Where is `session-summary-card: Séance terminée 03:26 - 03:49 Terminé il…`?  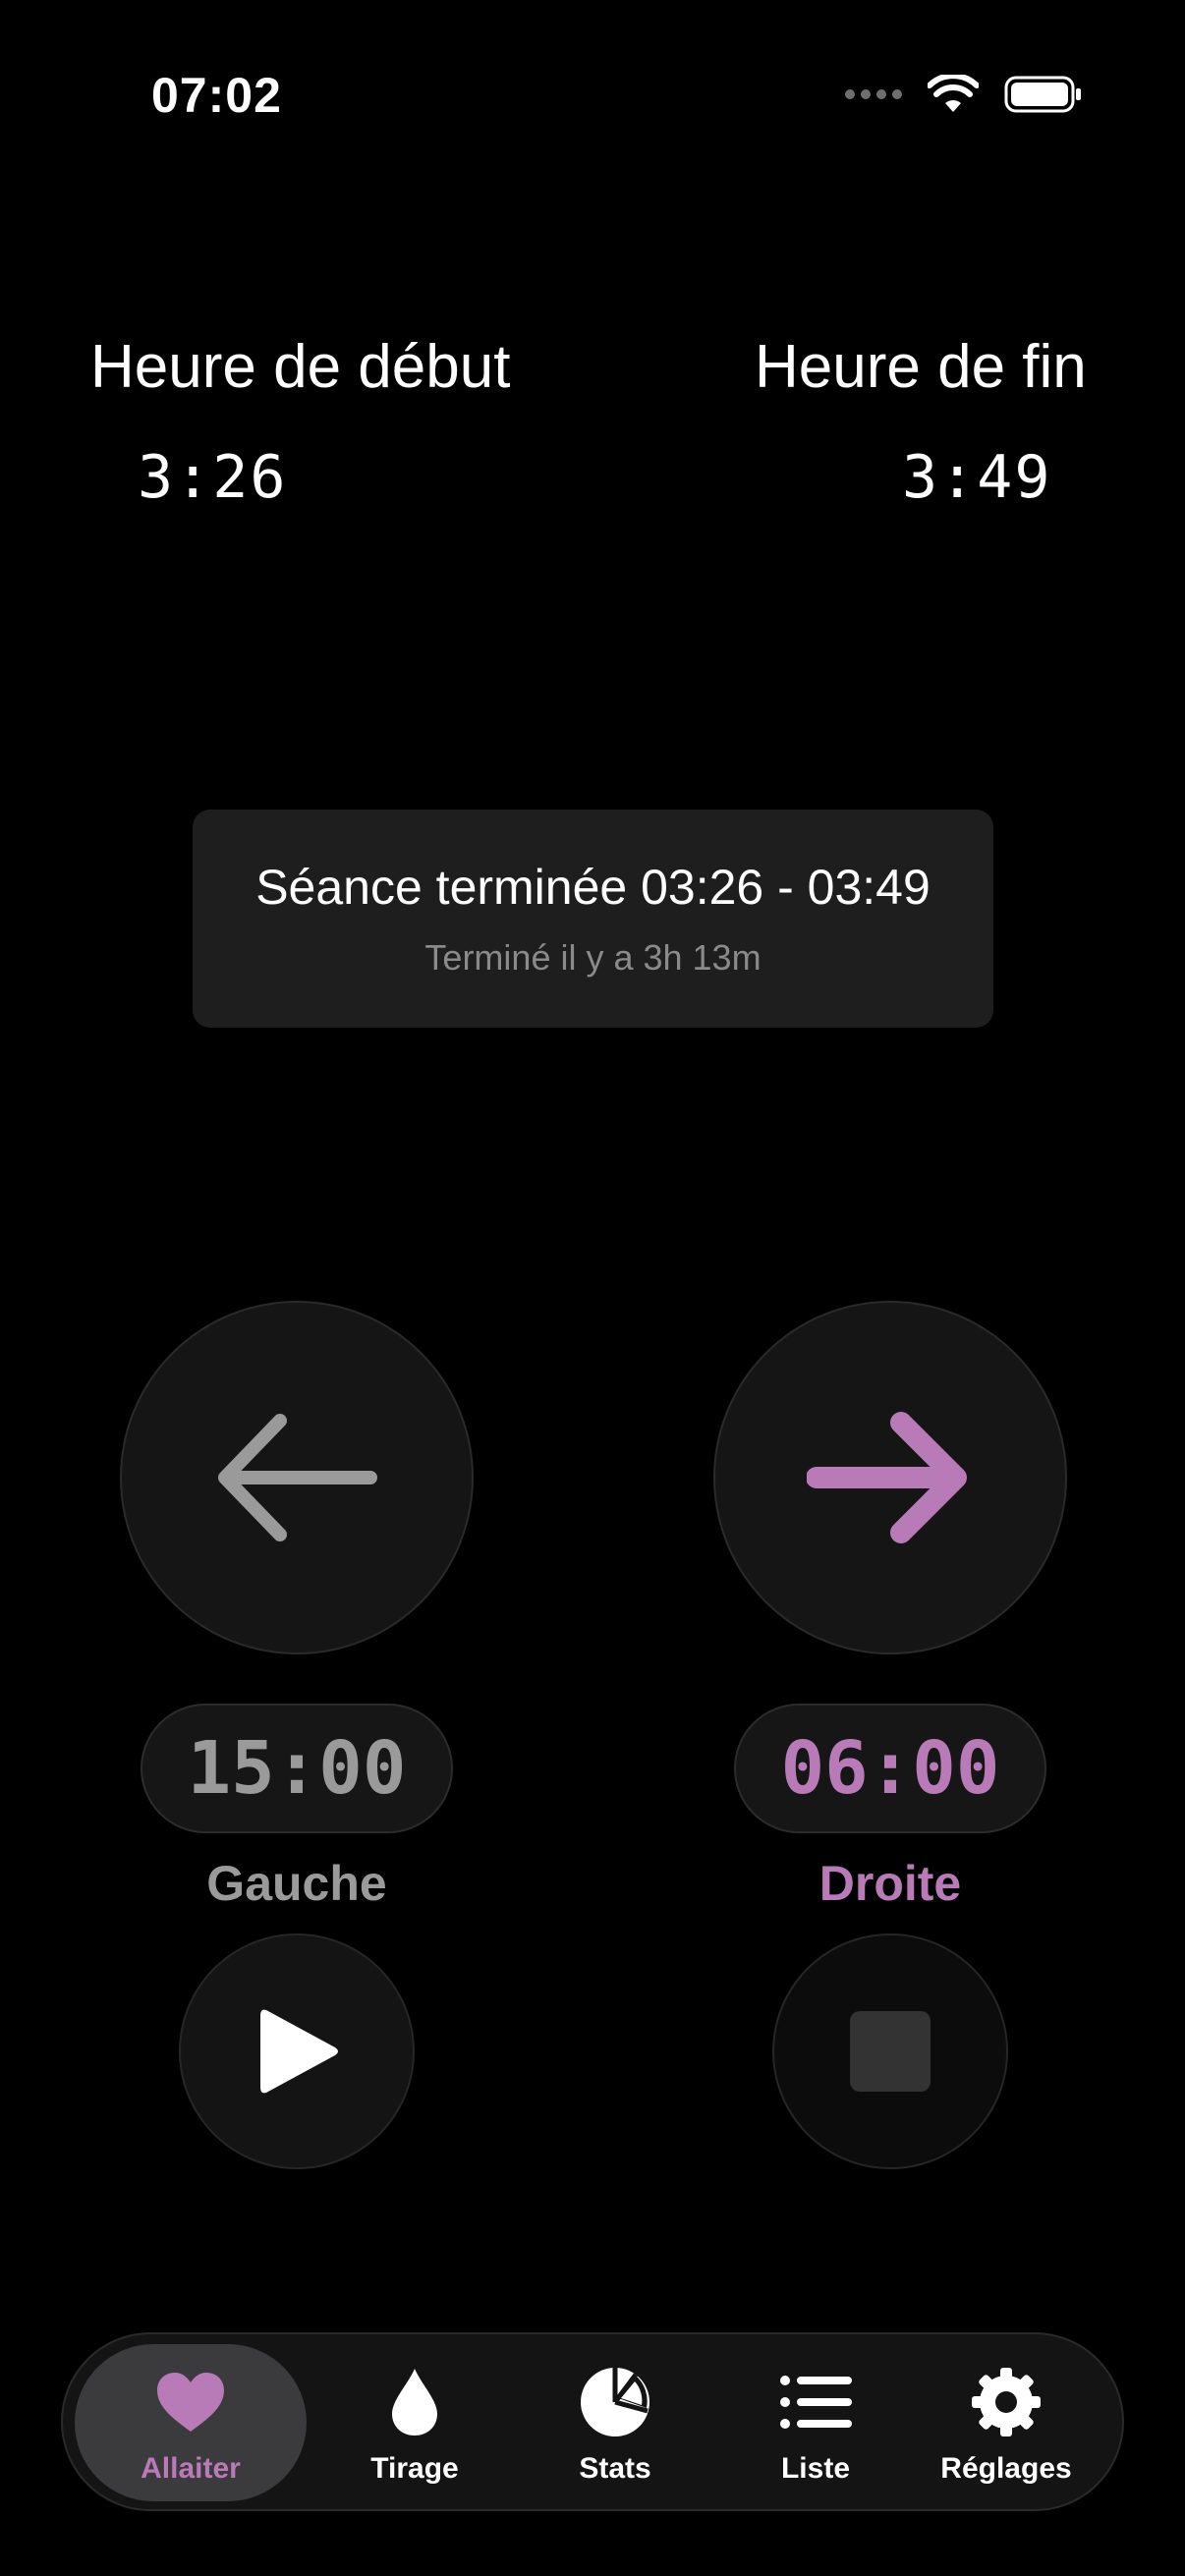 session-summary-card: Séance terminée 03:26 - 03:49 Terminé il… is located at coordinates (593, 919).